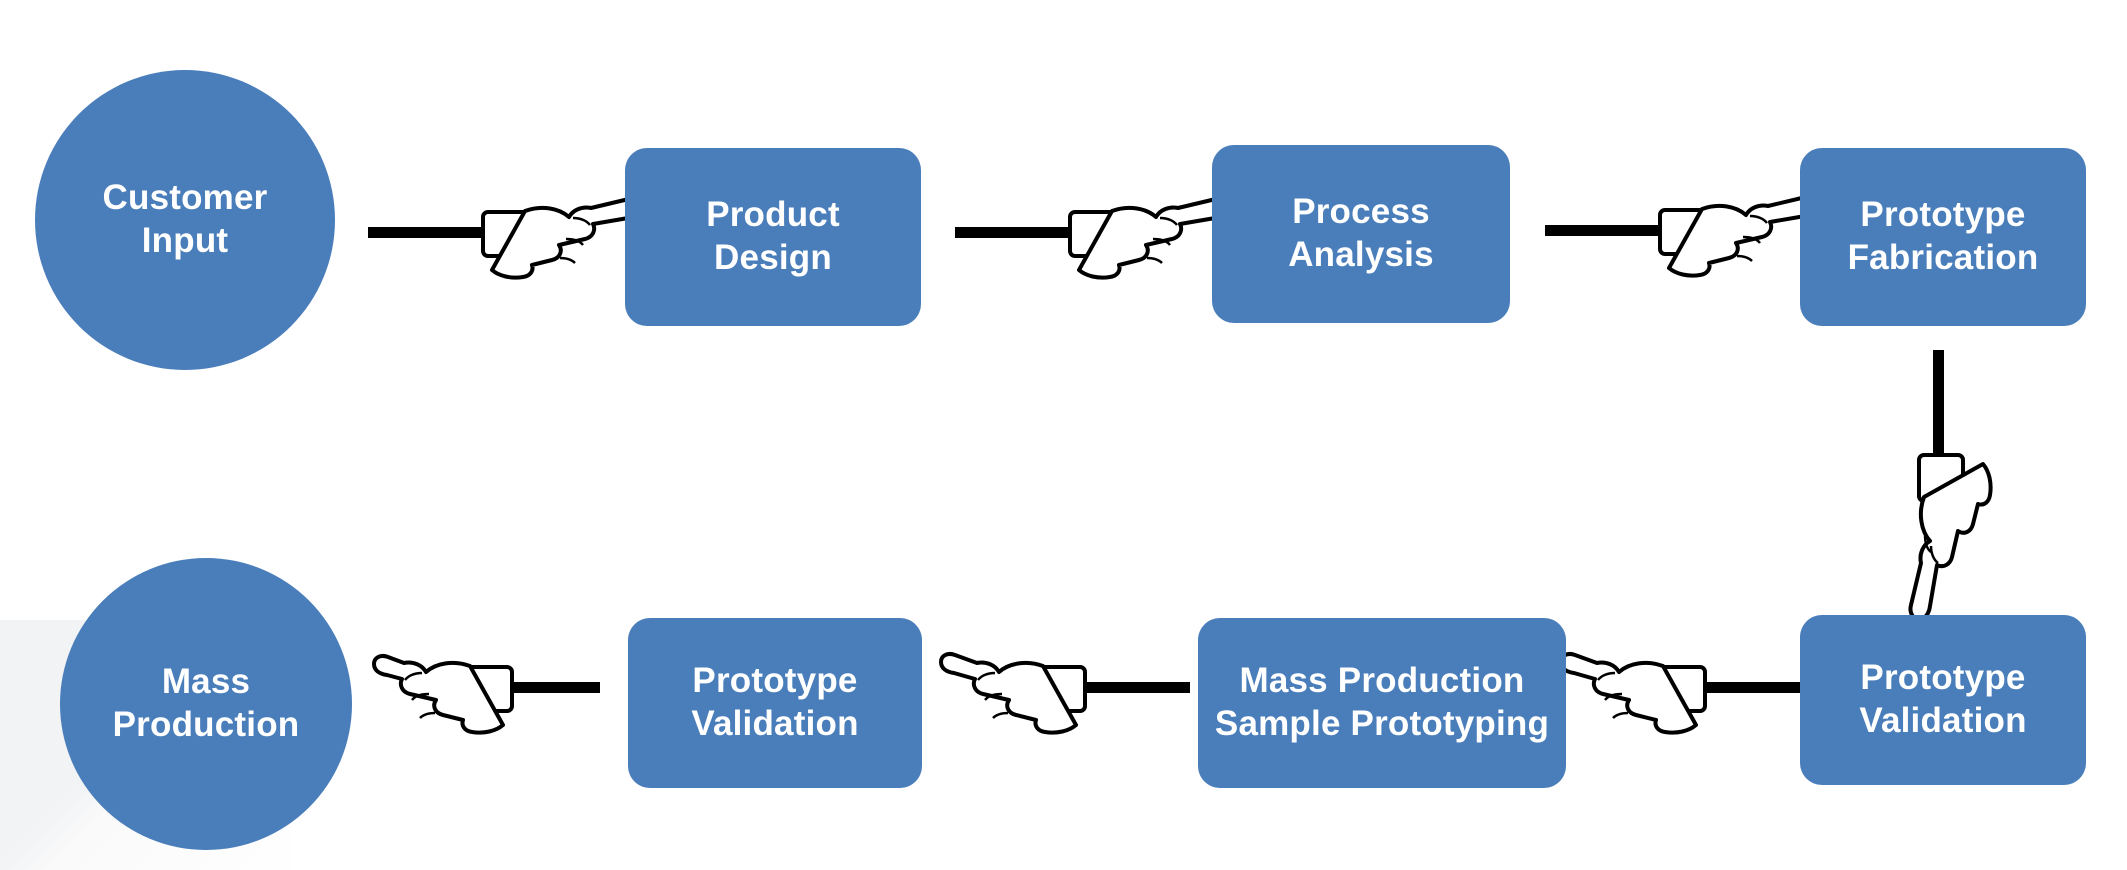 The height and width of the screenshot is (870, 2127). I want to click on connector-prototype-validation-right-to-mass-production-sample, so click(1684, 700).